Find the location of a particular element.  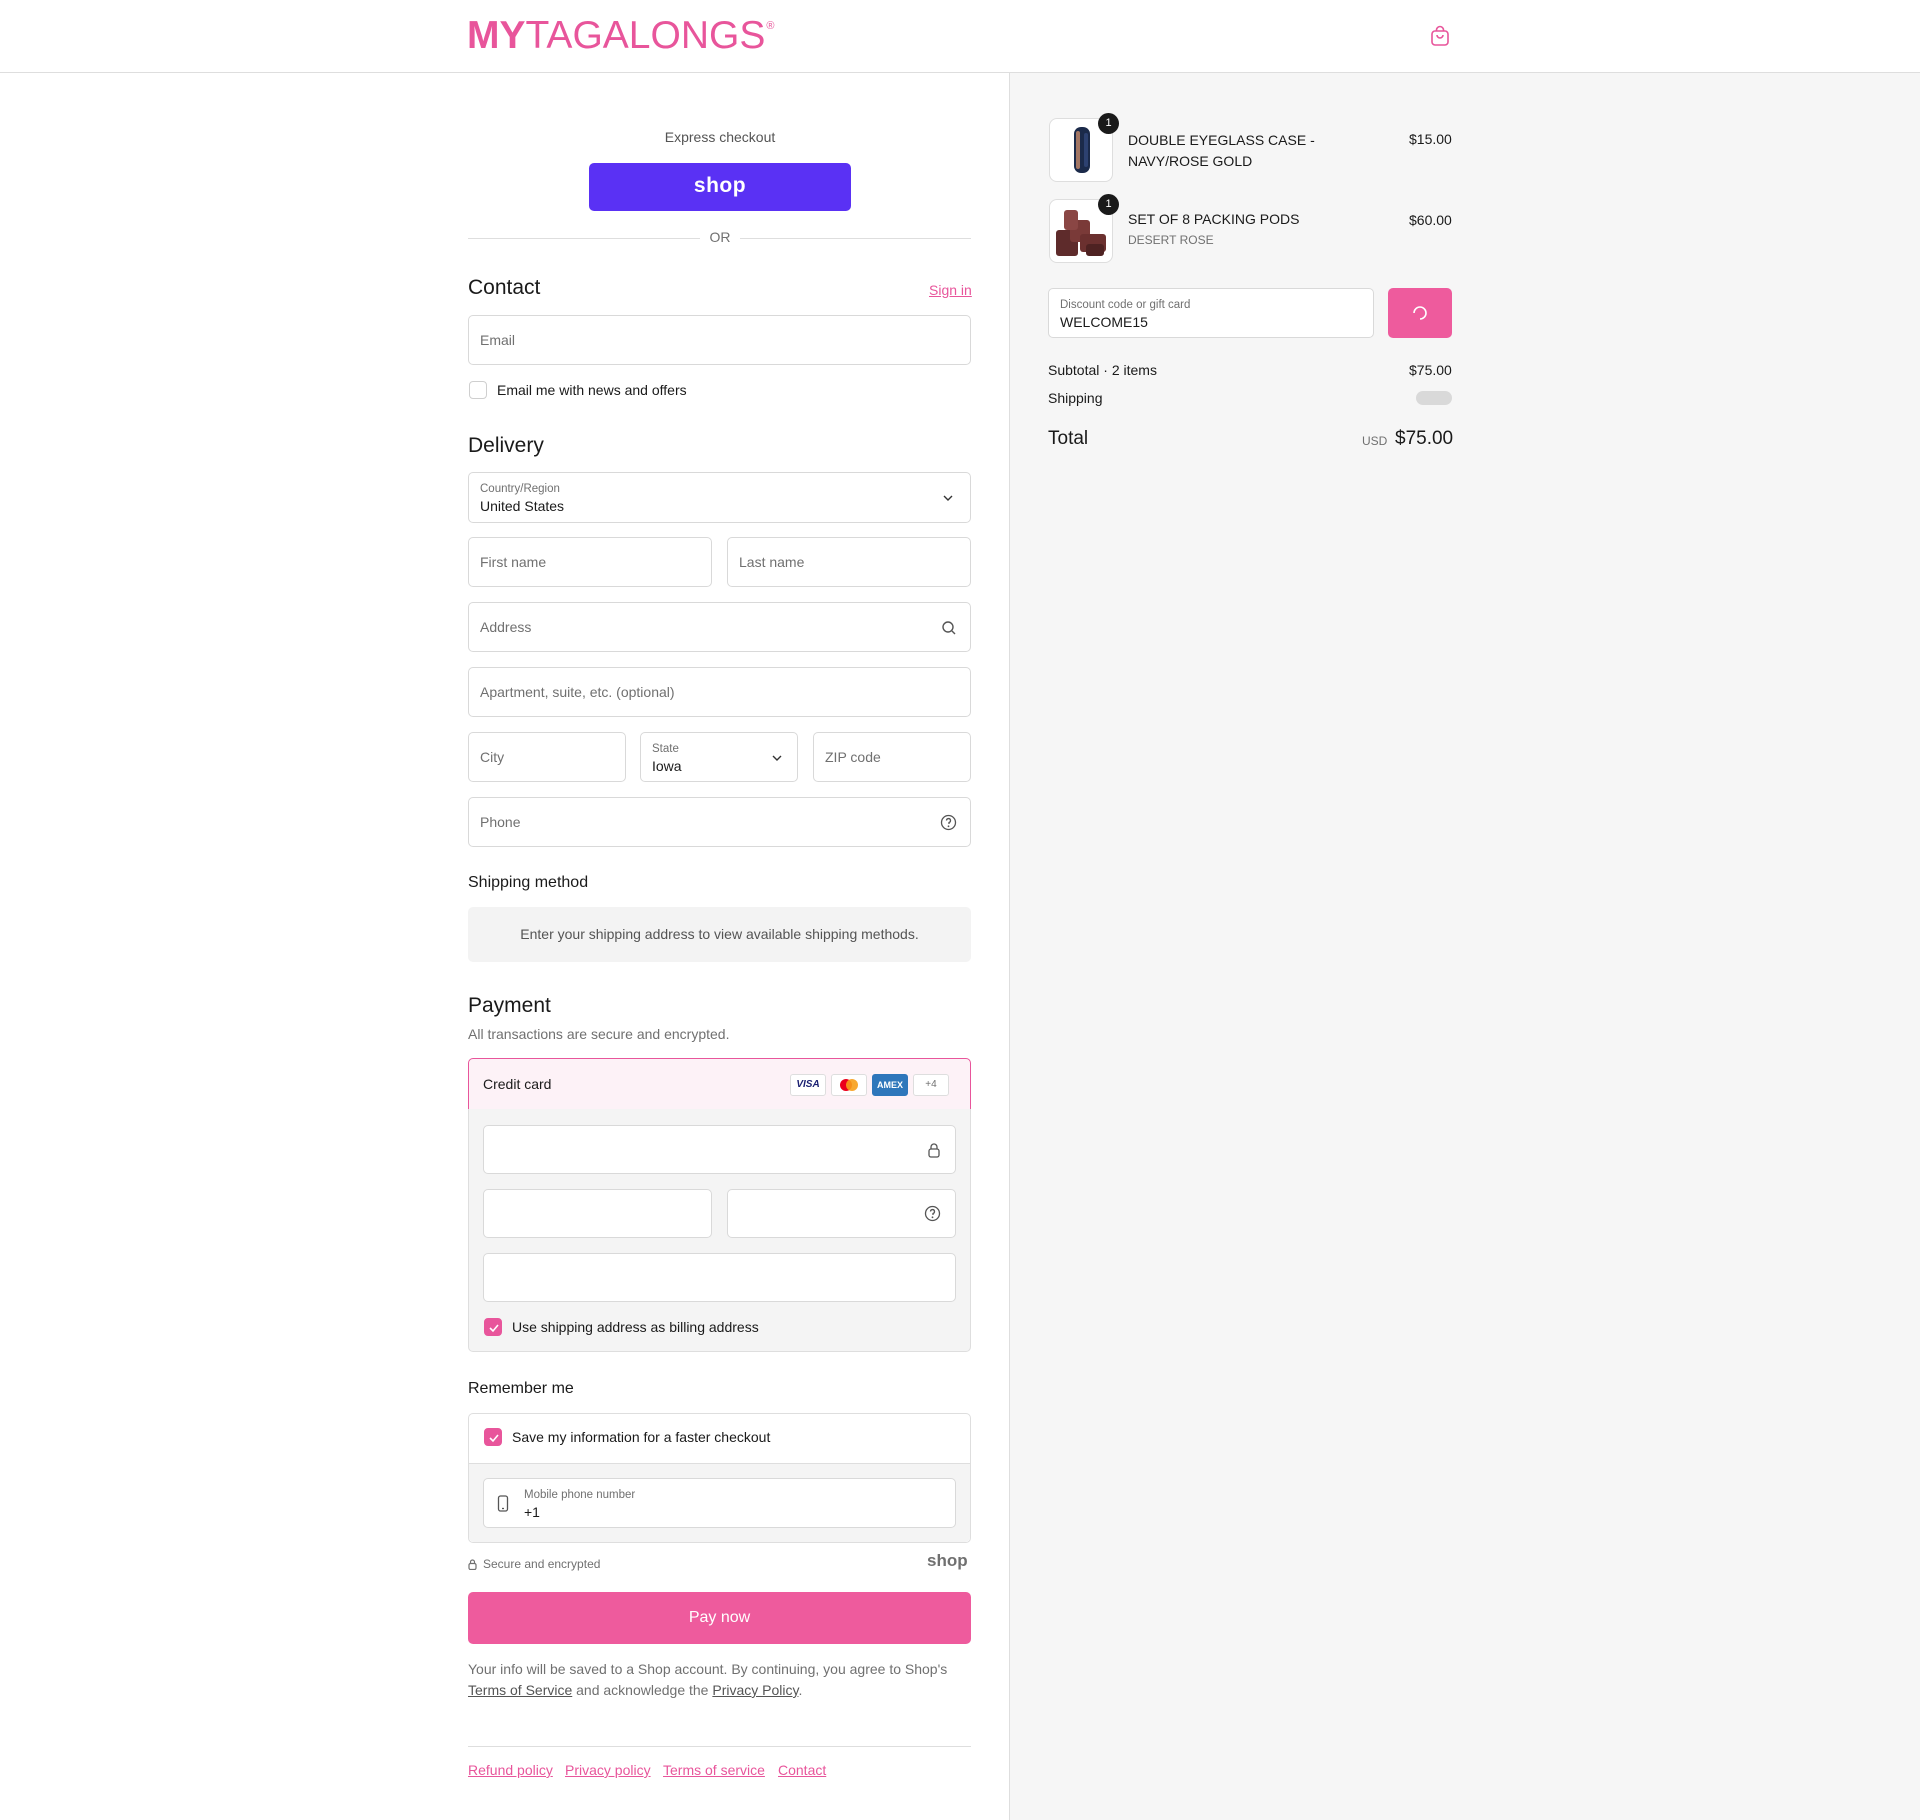

currency-label: USD is located at coordinates (1375, 441).